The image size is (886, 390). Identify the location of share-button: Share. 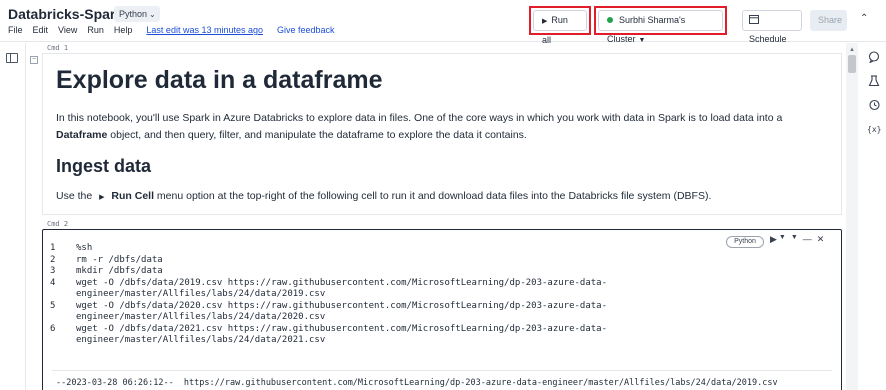
(828, 20).